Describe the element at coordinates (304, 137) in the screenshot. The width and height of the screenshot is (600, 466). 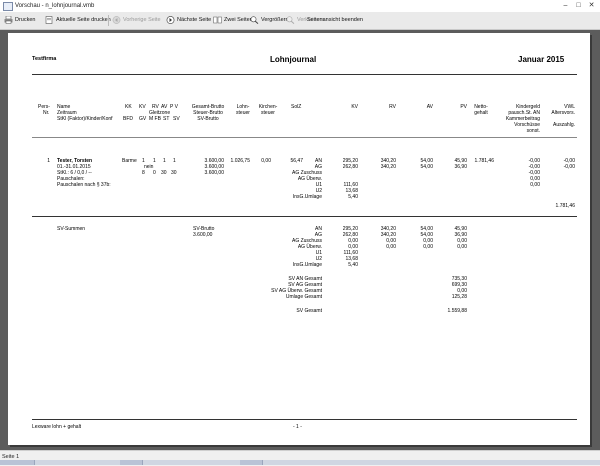
I see `column-header-rule` at that location.